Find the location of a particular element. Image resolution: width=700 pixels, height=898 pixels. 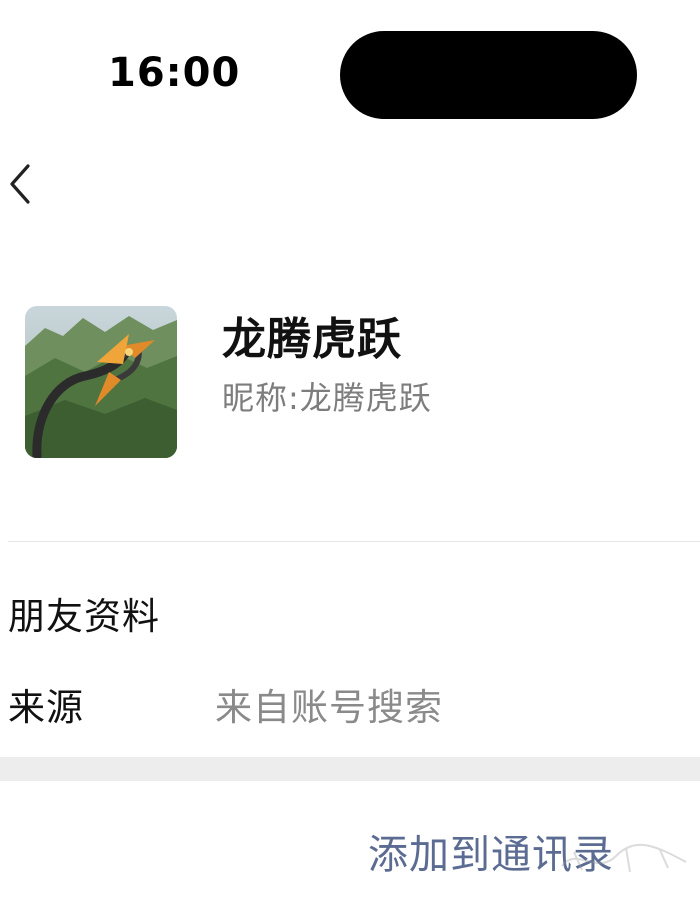

friend-info-title: 朋友资料 is located at coordinates (84, 613).